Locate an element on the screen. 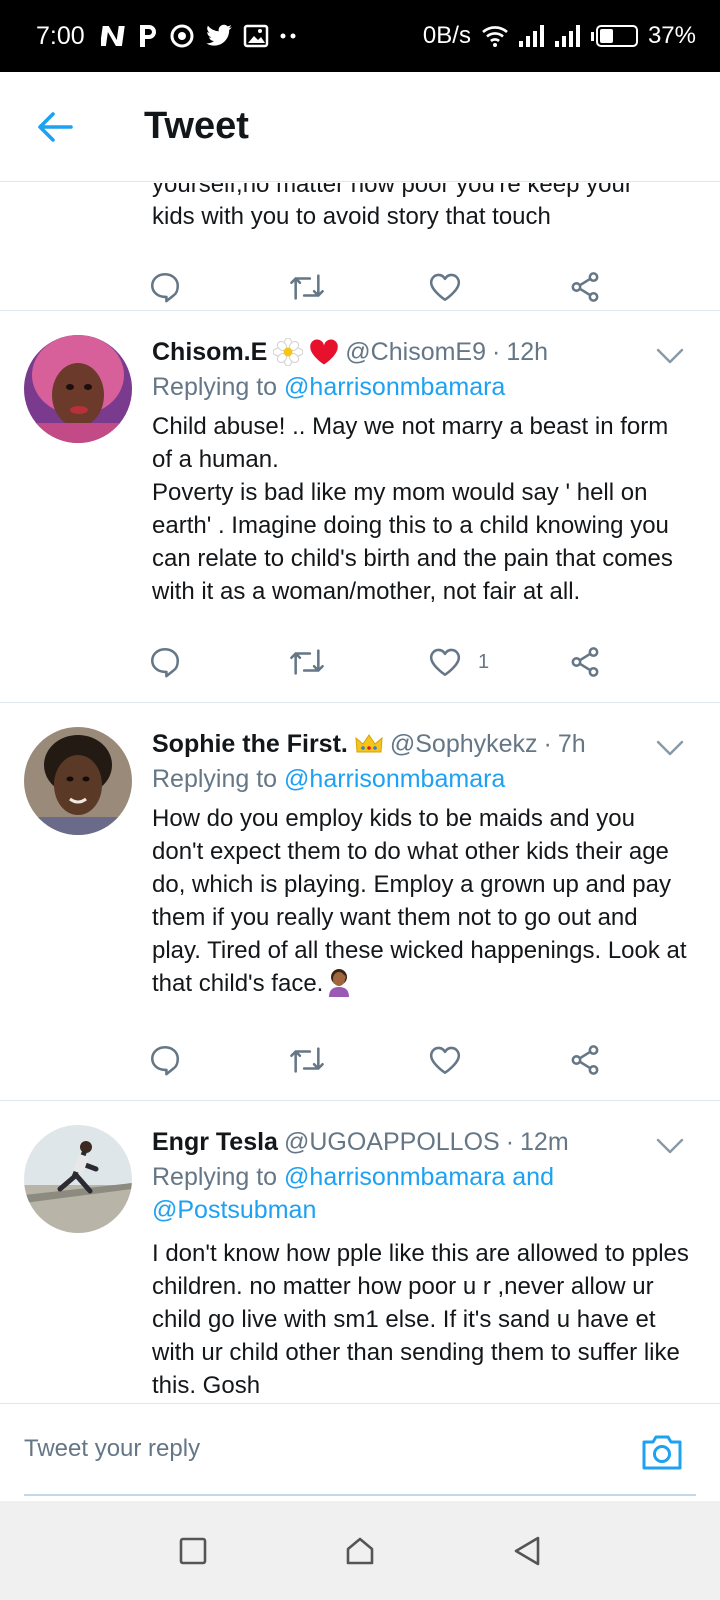 The height and width of the screenshot is (1600, 720). netflix-icon is located at coordinates (113, 36).